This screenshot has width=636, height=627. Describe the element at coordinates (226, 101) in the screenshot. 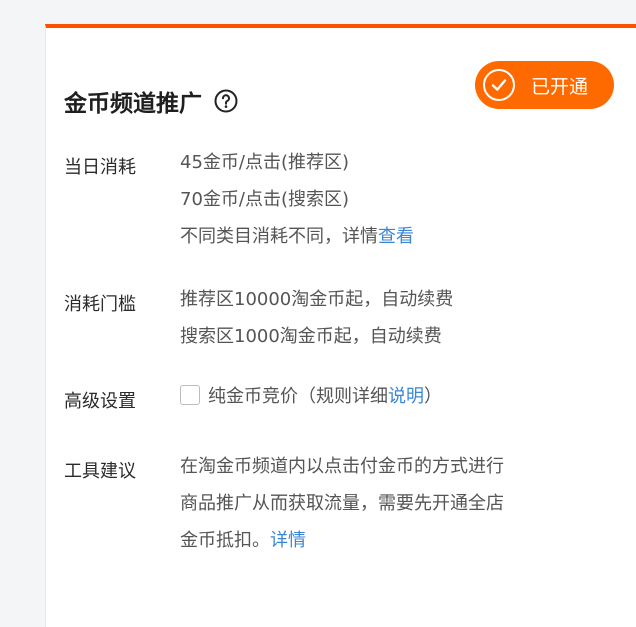

I see `question-circle-icon` at that location.